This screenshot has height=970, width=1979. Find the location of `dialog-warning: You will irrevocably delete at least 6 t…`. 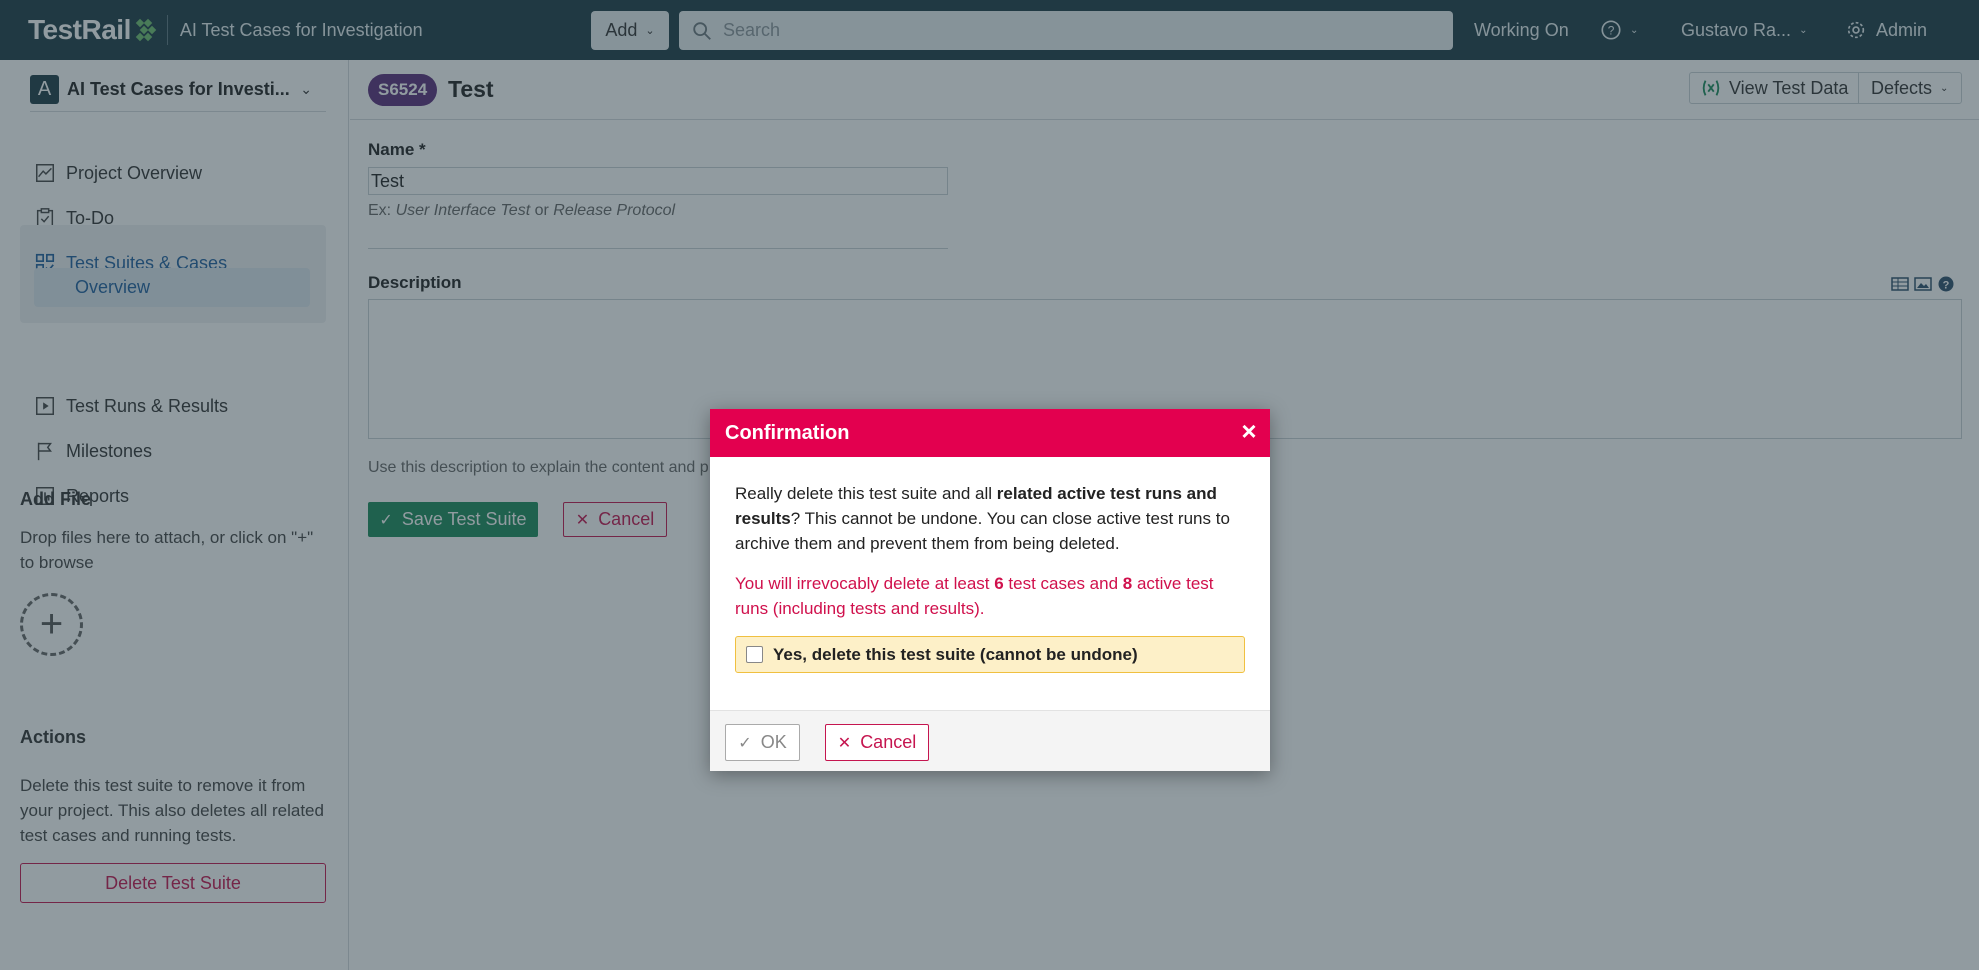

dialog-warning: You will irrevocably delete at least 6 t… is located at coordinates (993, 596).